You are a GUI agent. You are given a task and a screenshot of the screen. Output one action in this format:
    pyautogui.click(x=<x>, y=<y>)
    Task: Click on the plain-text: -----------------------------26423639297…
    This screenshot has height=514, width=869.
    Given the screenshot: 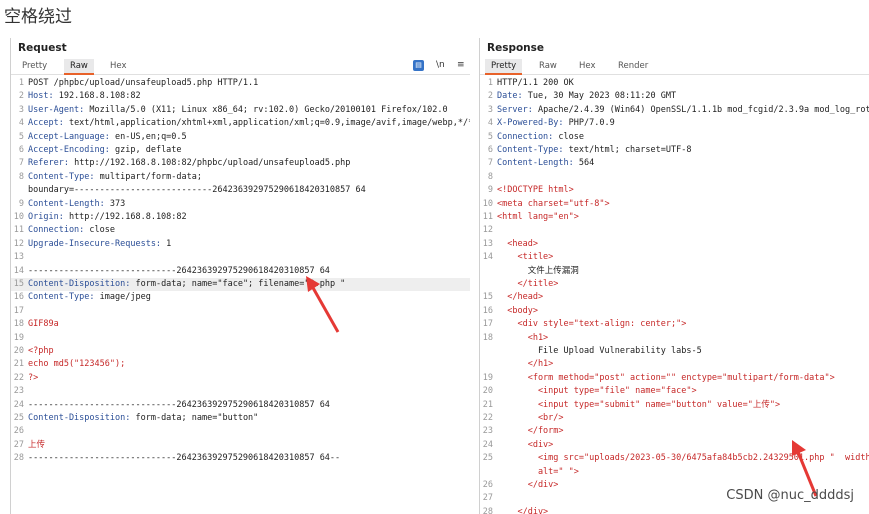 What is the action you would take?
    pyautogui.click(x=179, y=404)
    